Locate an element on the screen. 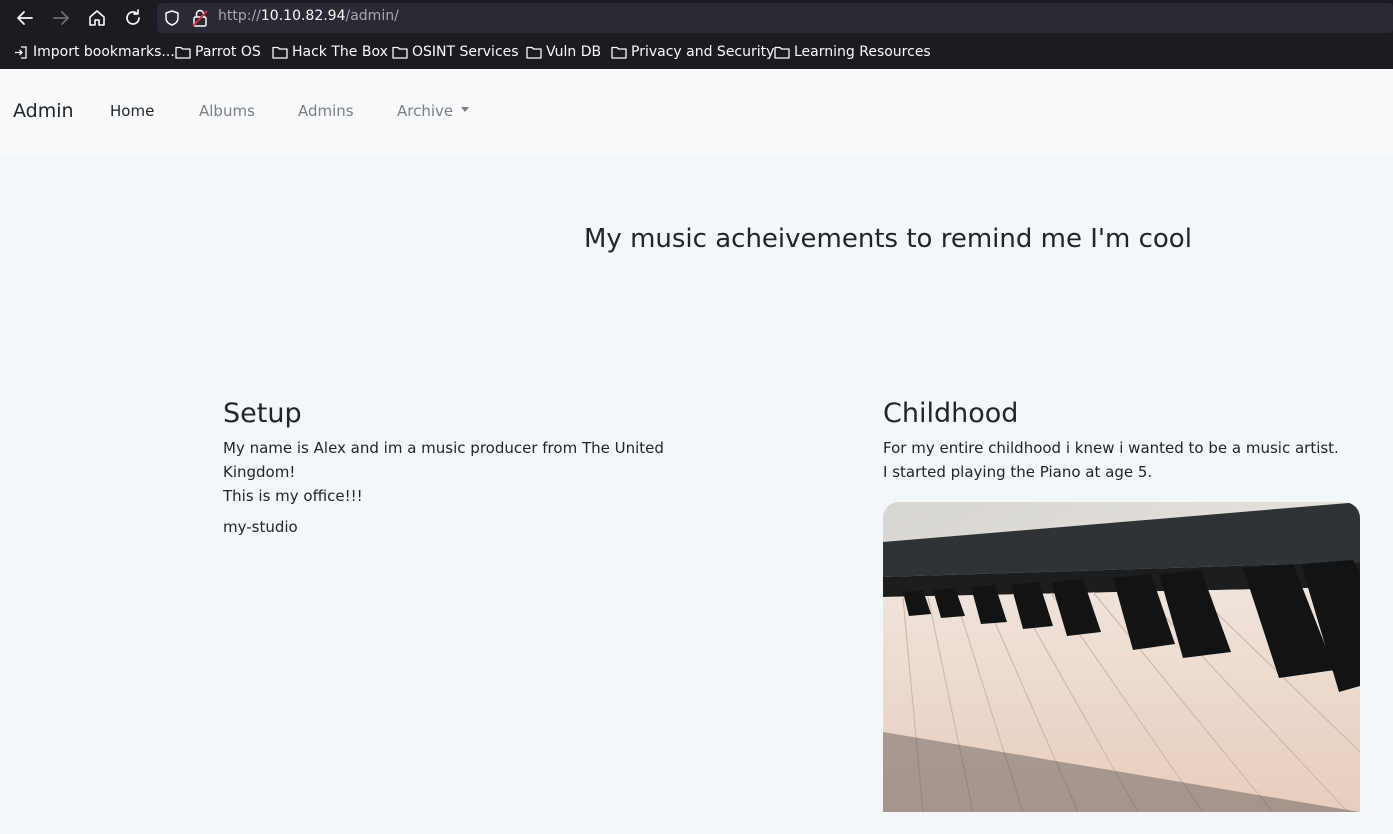 The height and width of the screenshot is (834, 1393). shield-icon is located at coordinates (172, 18).